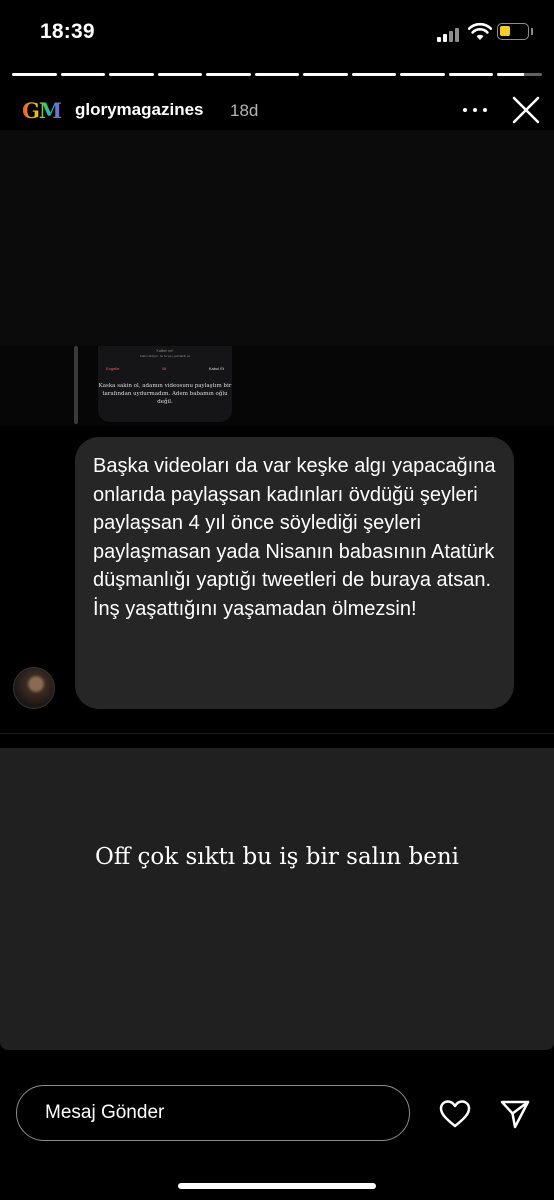 The height and width of the screenshot is (1200, 554). Describe the element at coordinates (515, 1114) in the screenshot. I see `send-icon` at that location.